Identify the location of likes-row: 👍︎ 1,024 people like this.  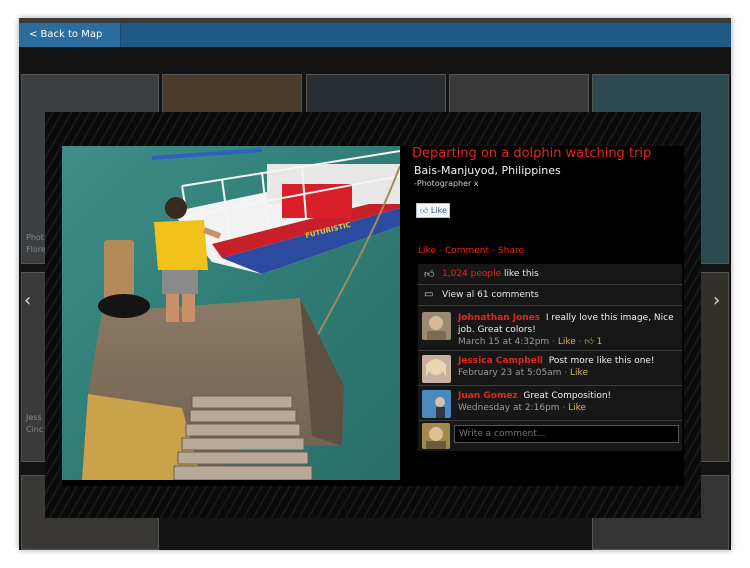
(550, 274).